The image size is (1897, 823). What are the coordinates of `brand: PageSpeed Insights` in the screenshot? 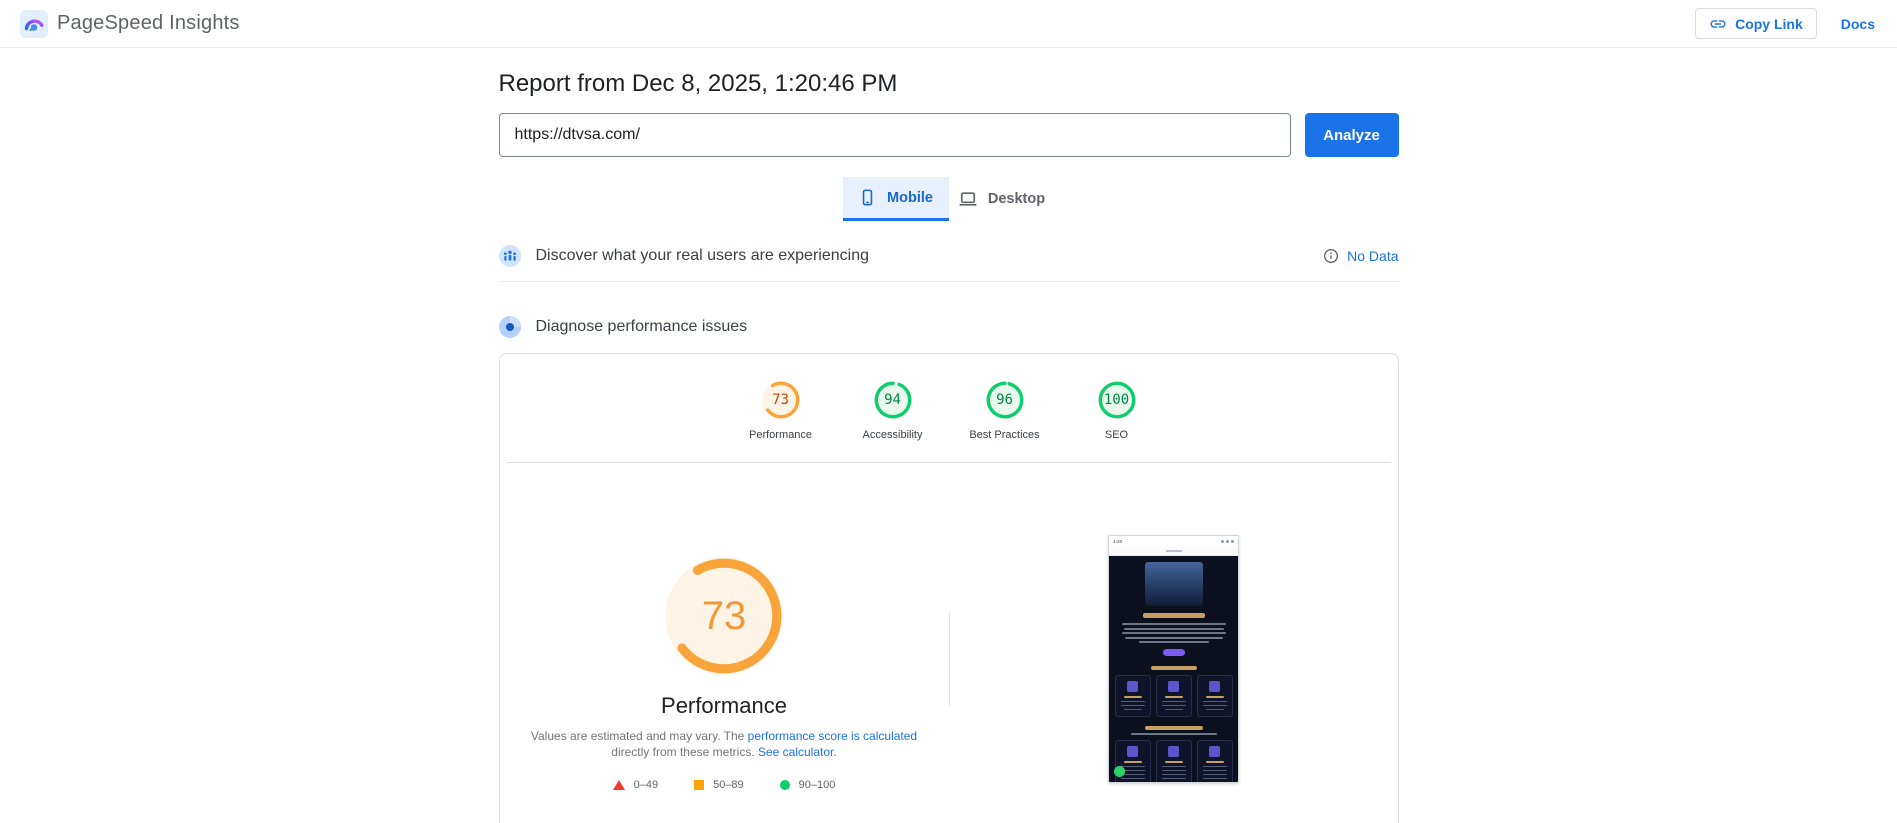 It's located at (130, 23).